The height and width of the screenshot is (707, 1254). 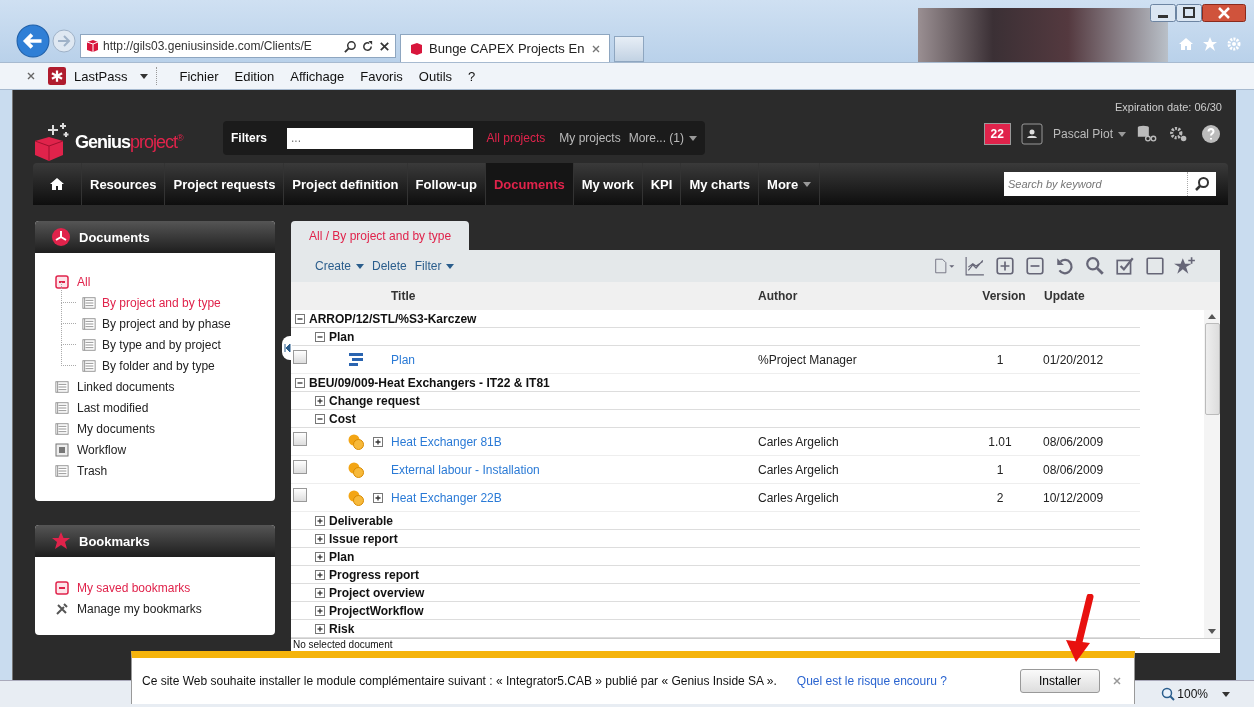 I want to click on nav-tab: Follow-up, so click(x=446, y=184).